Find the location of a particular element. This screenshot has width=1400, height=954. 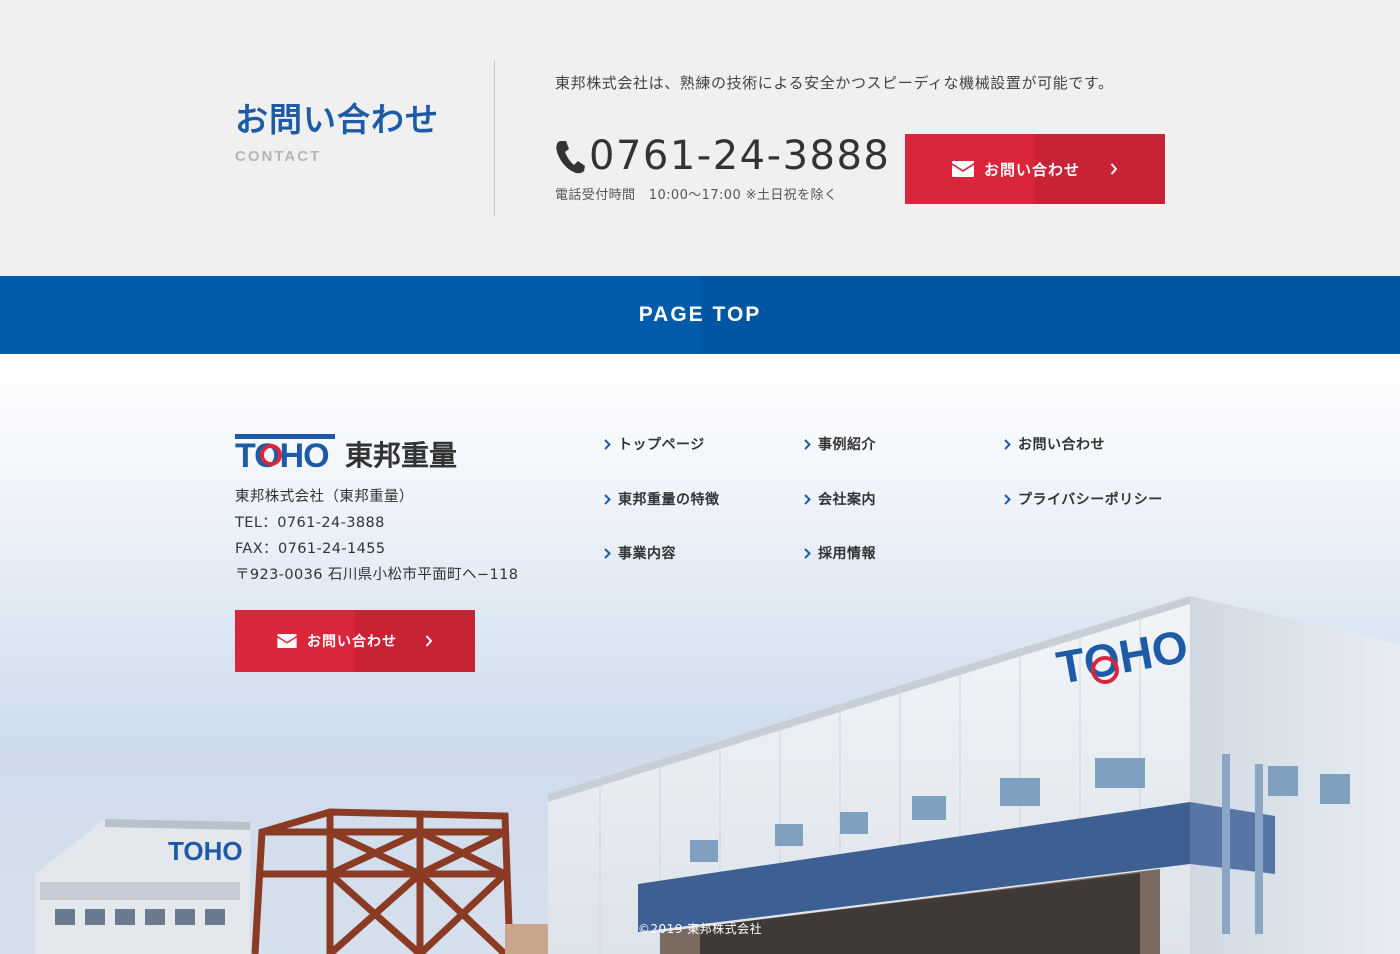

company-address: 〒923-0036 石川県小松市平面町ヘ−118 is located at coordinates (377, 575).